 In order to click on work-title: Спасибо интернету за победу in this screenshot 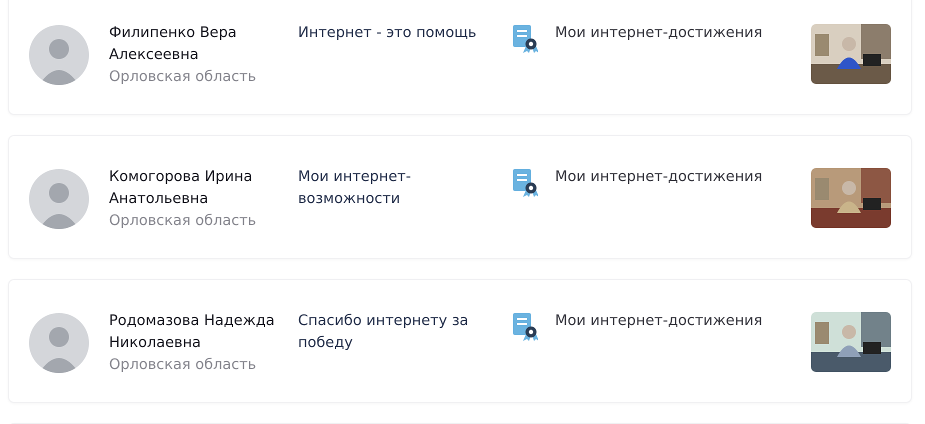, I will do `click(395, 332)`.